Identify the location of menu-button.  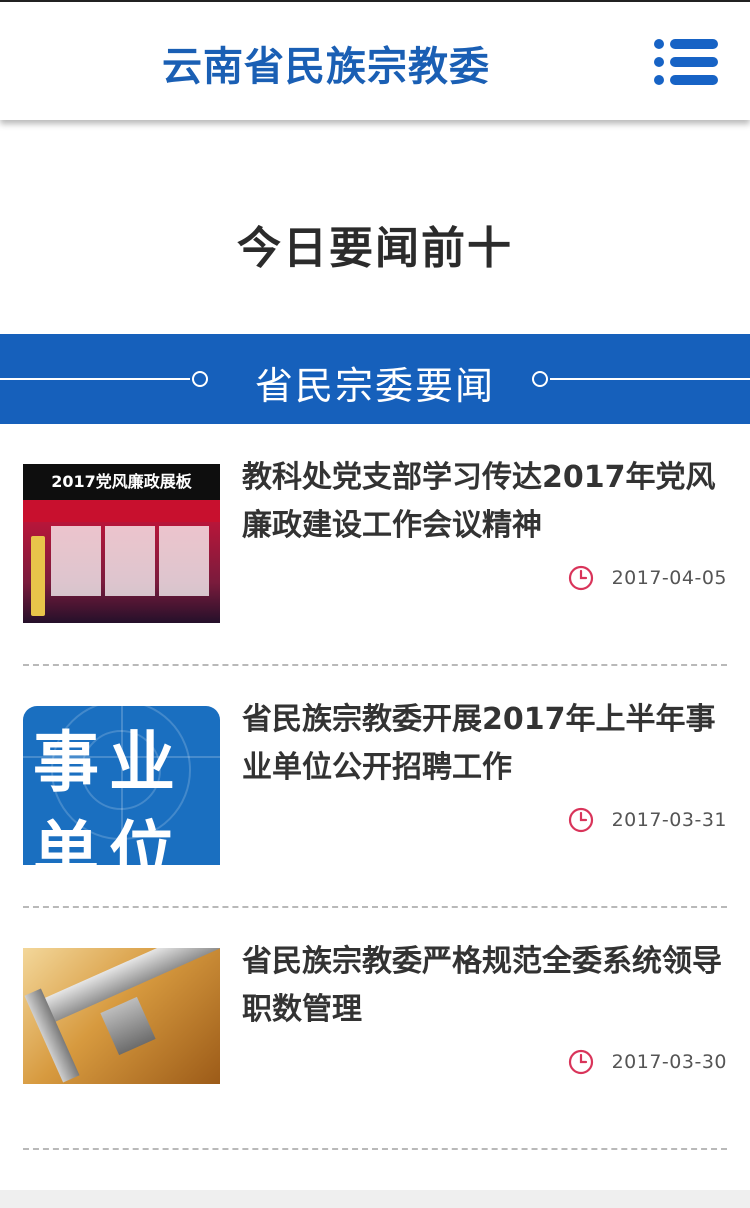
(686, 63).